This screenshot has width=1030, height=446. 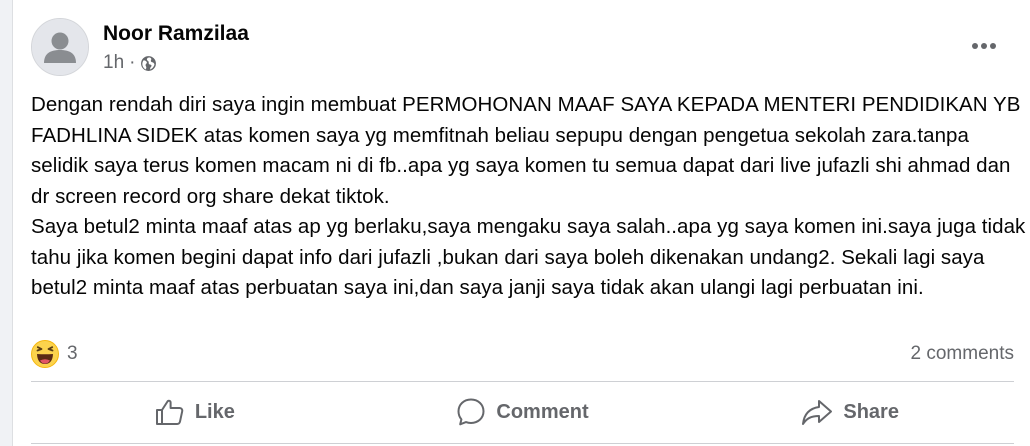 I want to click on default-user-icon, so click(x=60, y=47).